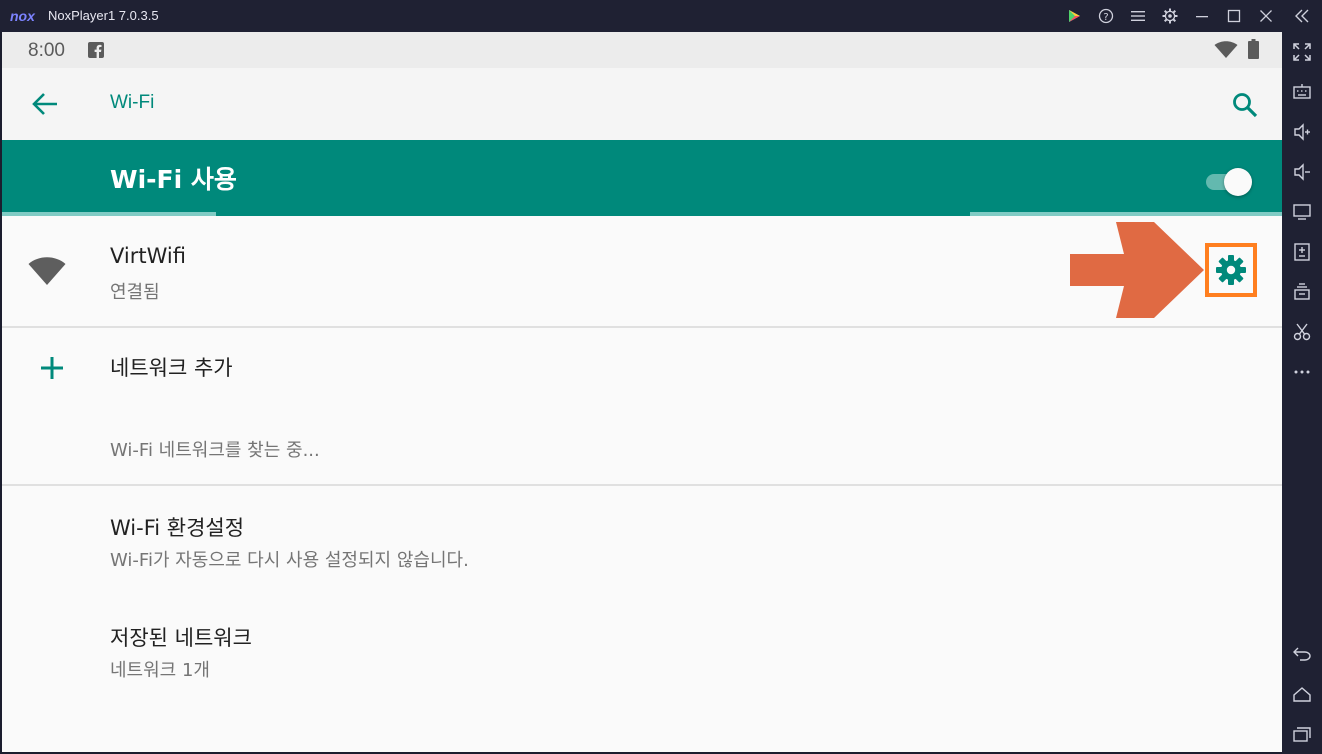  Describe the element at coordinates (661, 16) in the screenshot. I see `title-bar: nox NoxPlayer1 7.0.3.5 ?` at that location.